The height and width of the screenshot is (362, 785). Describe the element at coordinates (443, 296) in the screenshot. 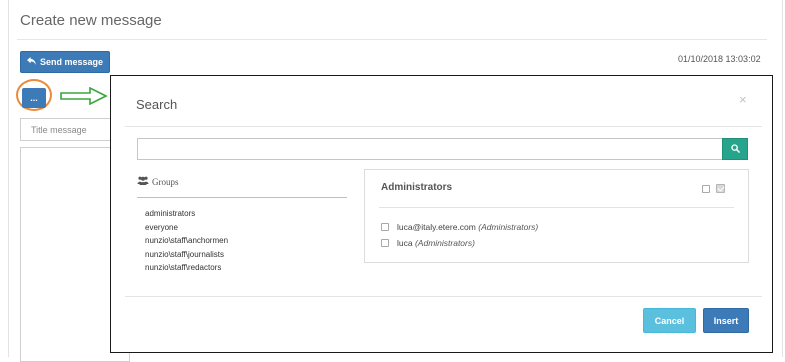

I see `modal-footer-divider` at that location.